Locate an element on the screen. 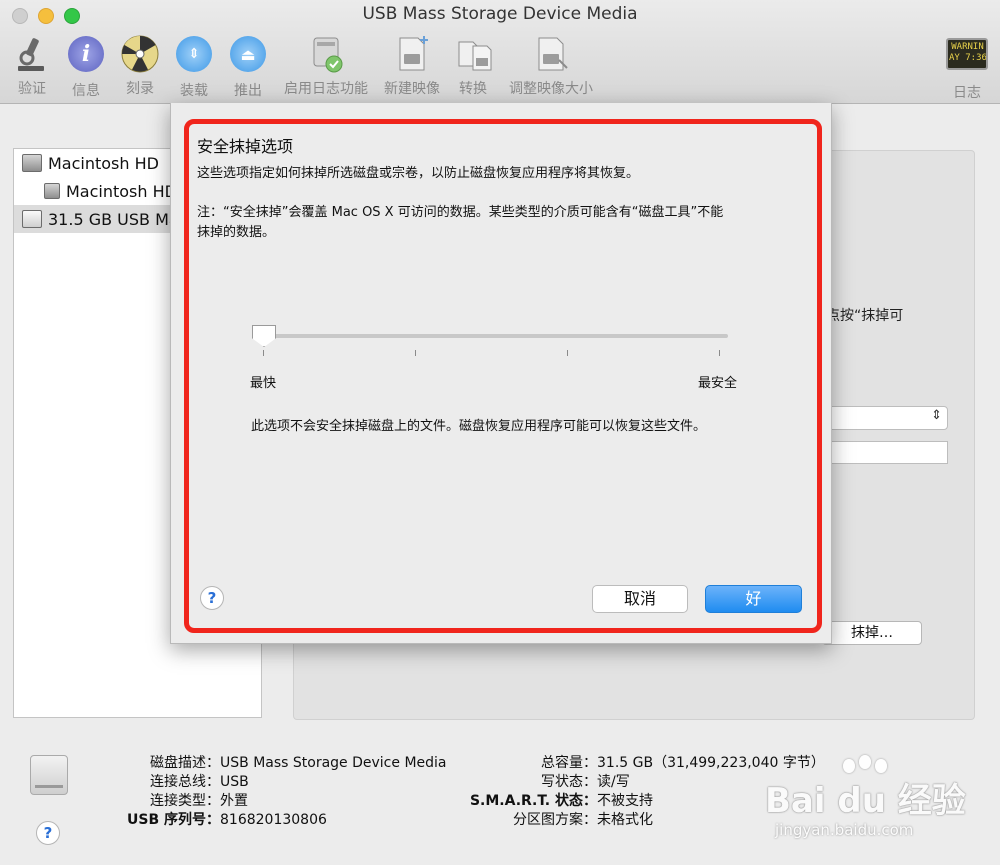  info-icon: i is located at coordinates (86, 54).